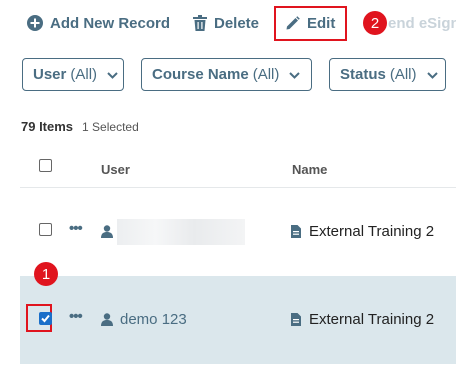 This screenshot has width=456, height=366. Describe the element at coordinates (363, 74) in the screenshot. I see `filter-name: Status` at that location.